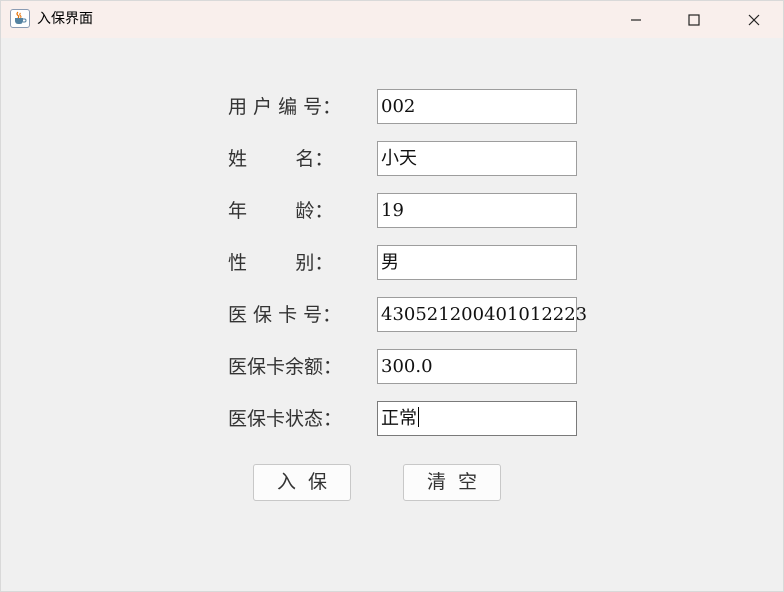 The width and height of the screenshot is (784, 592). I want to click on card-status-label: 医保卡状态：, so click(285, 419).